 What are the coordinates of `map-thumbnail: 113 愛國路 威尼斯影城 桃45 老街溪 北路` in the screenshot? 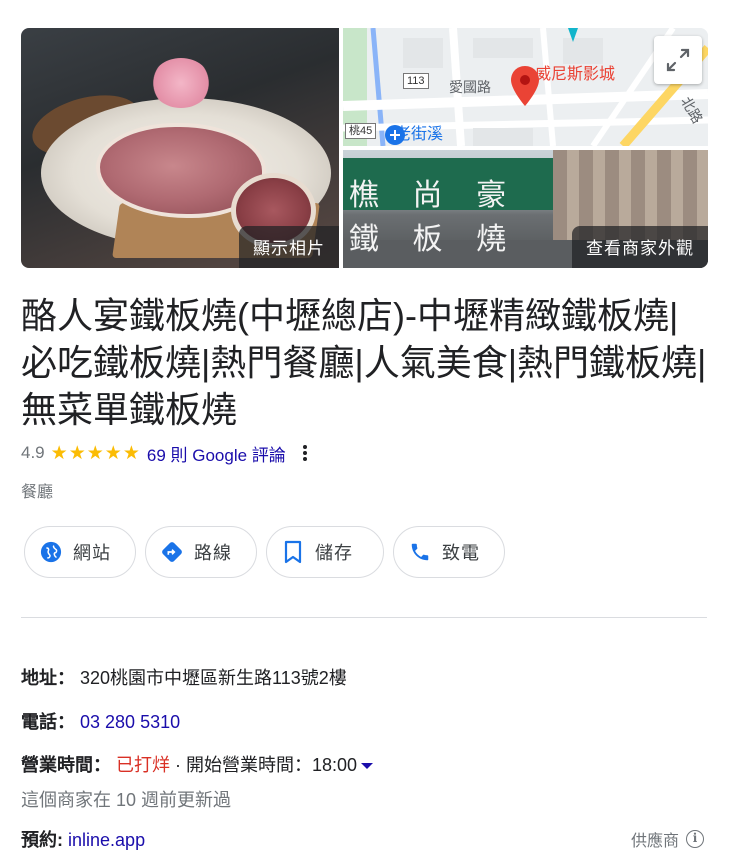 It's located at (525, 87).